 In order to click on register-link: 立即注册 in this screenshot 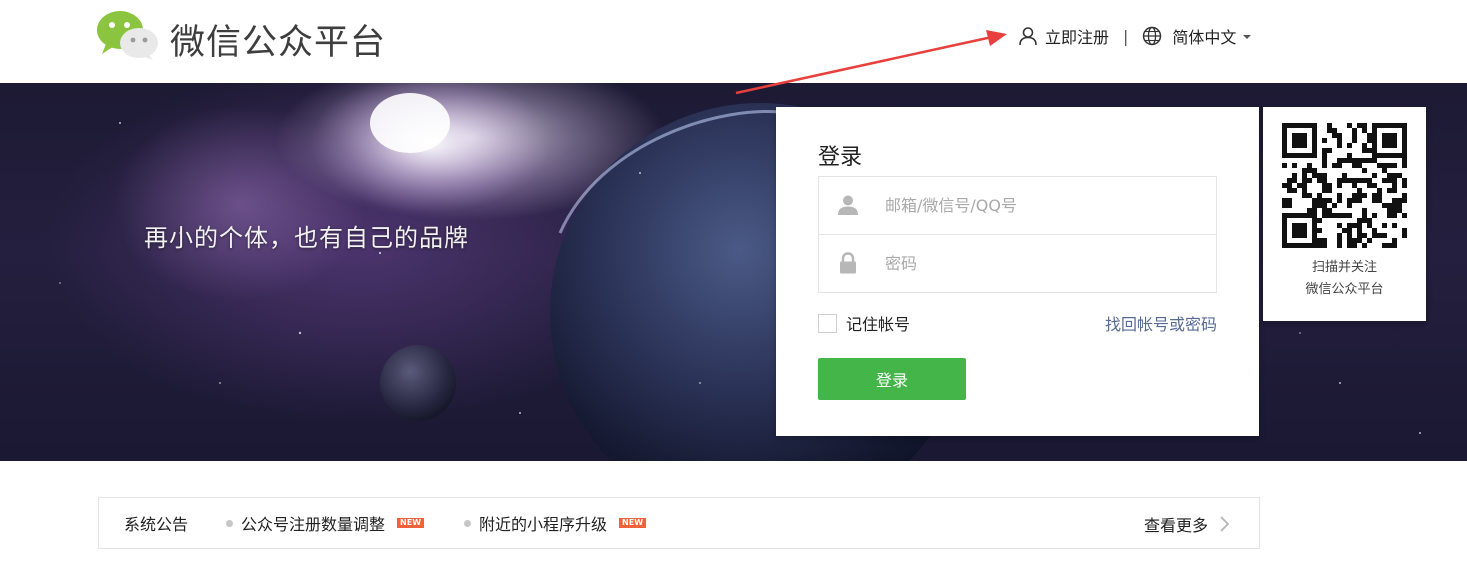, I will do `click(1063, 36)`.